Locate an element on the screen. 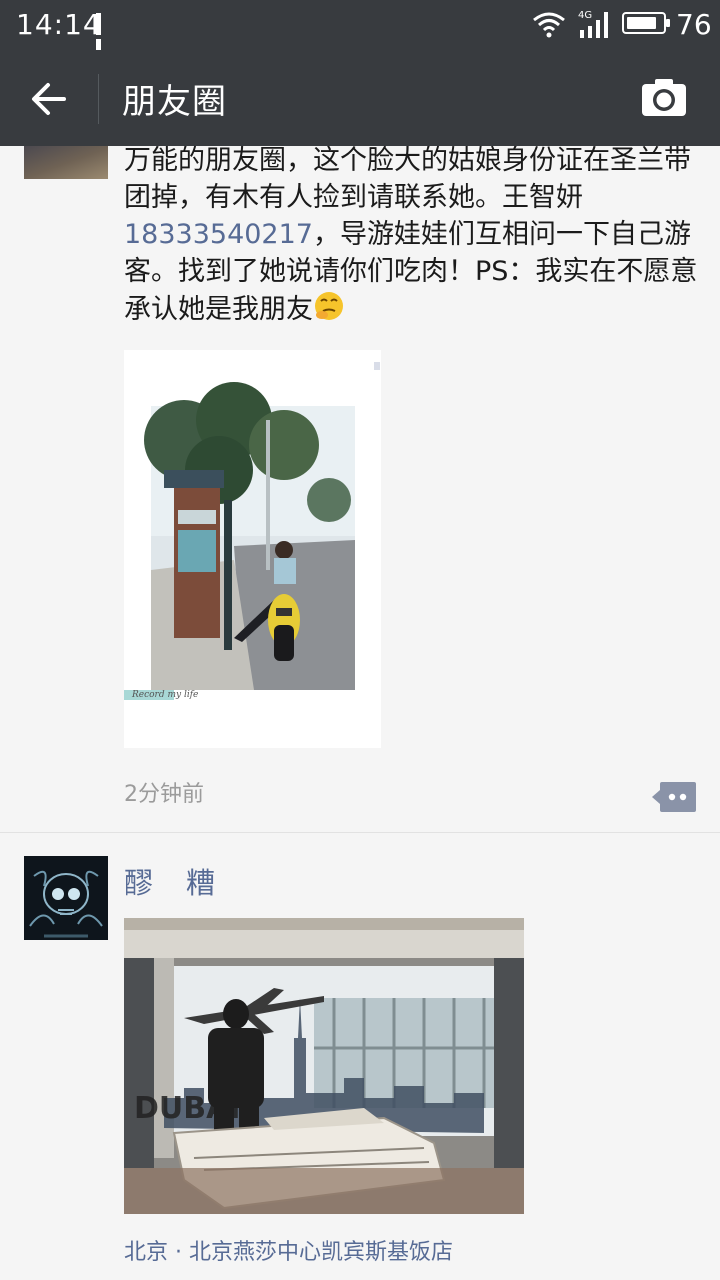 The width and height of the screenshot is (720, 1280). network-type: 4G is located at coordinates (585, 15).